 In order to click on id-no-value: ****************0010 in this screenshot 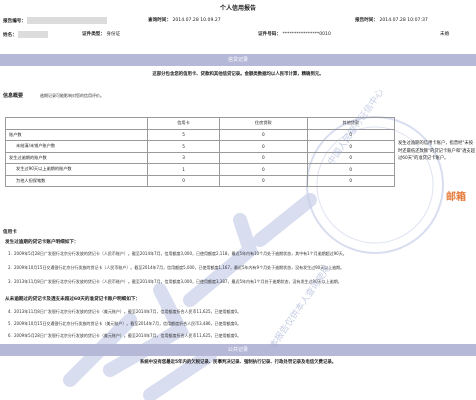, I will do `click(306, 34)`.